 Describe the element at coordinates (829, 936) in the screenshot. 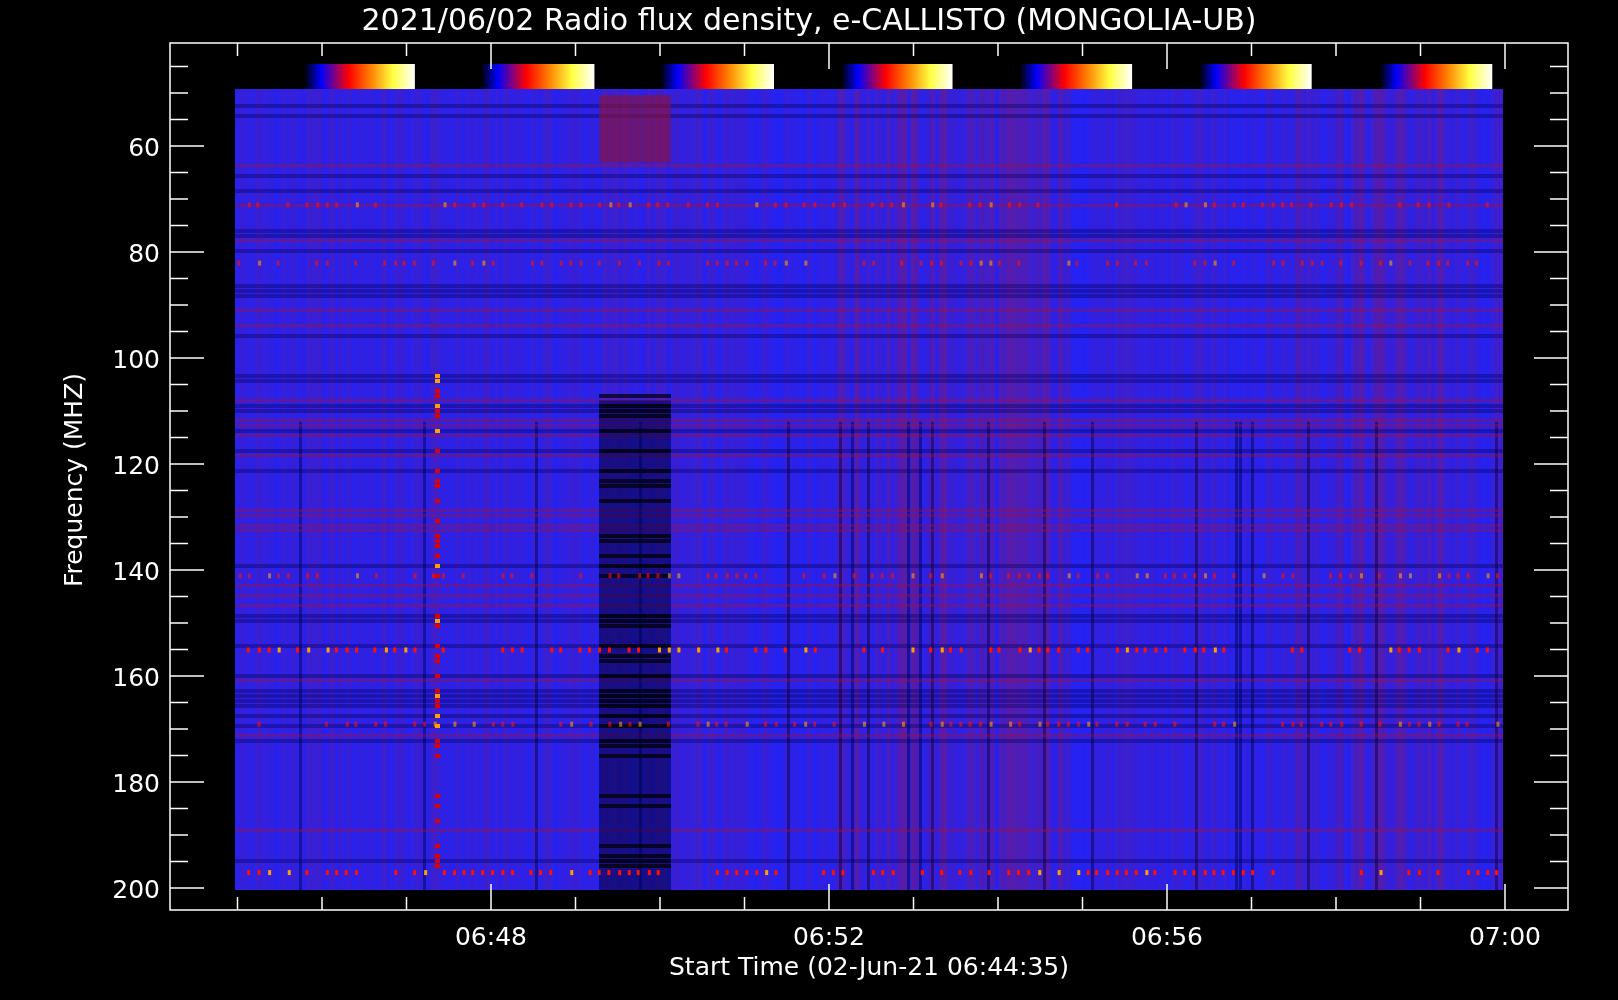

I see `x-tick-label: 06:52` at that location.